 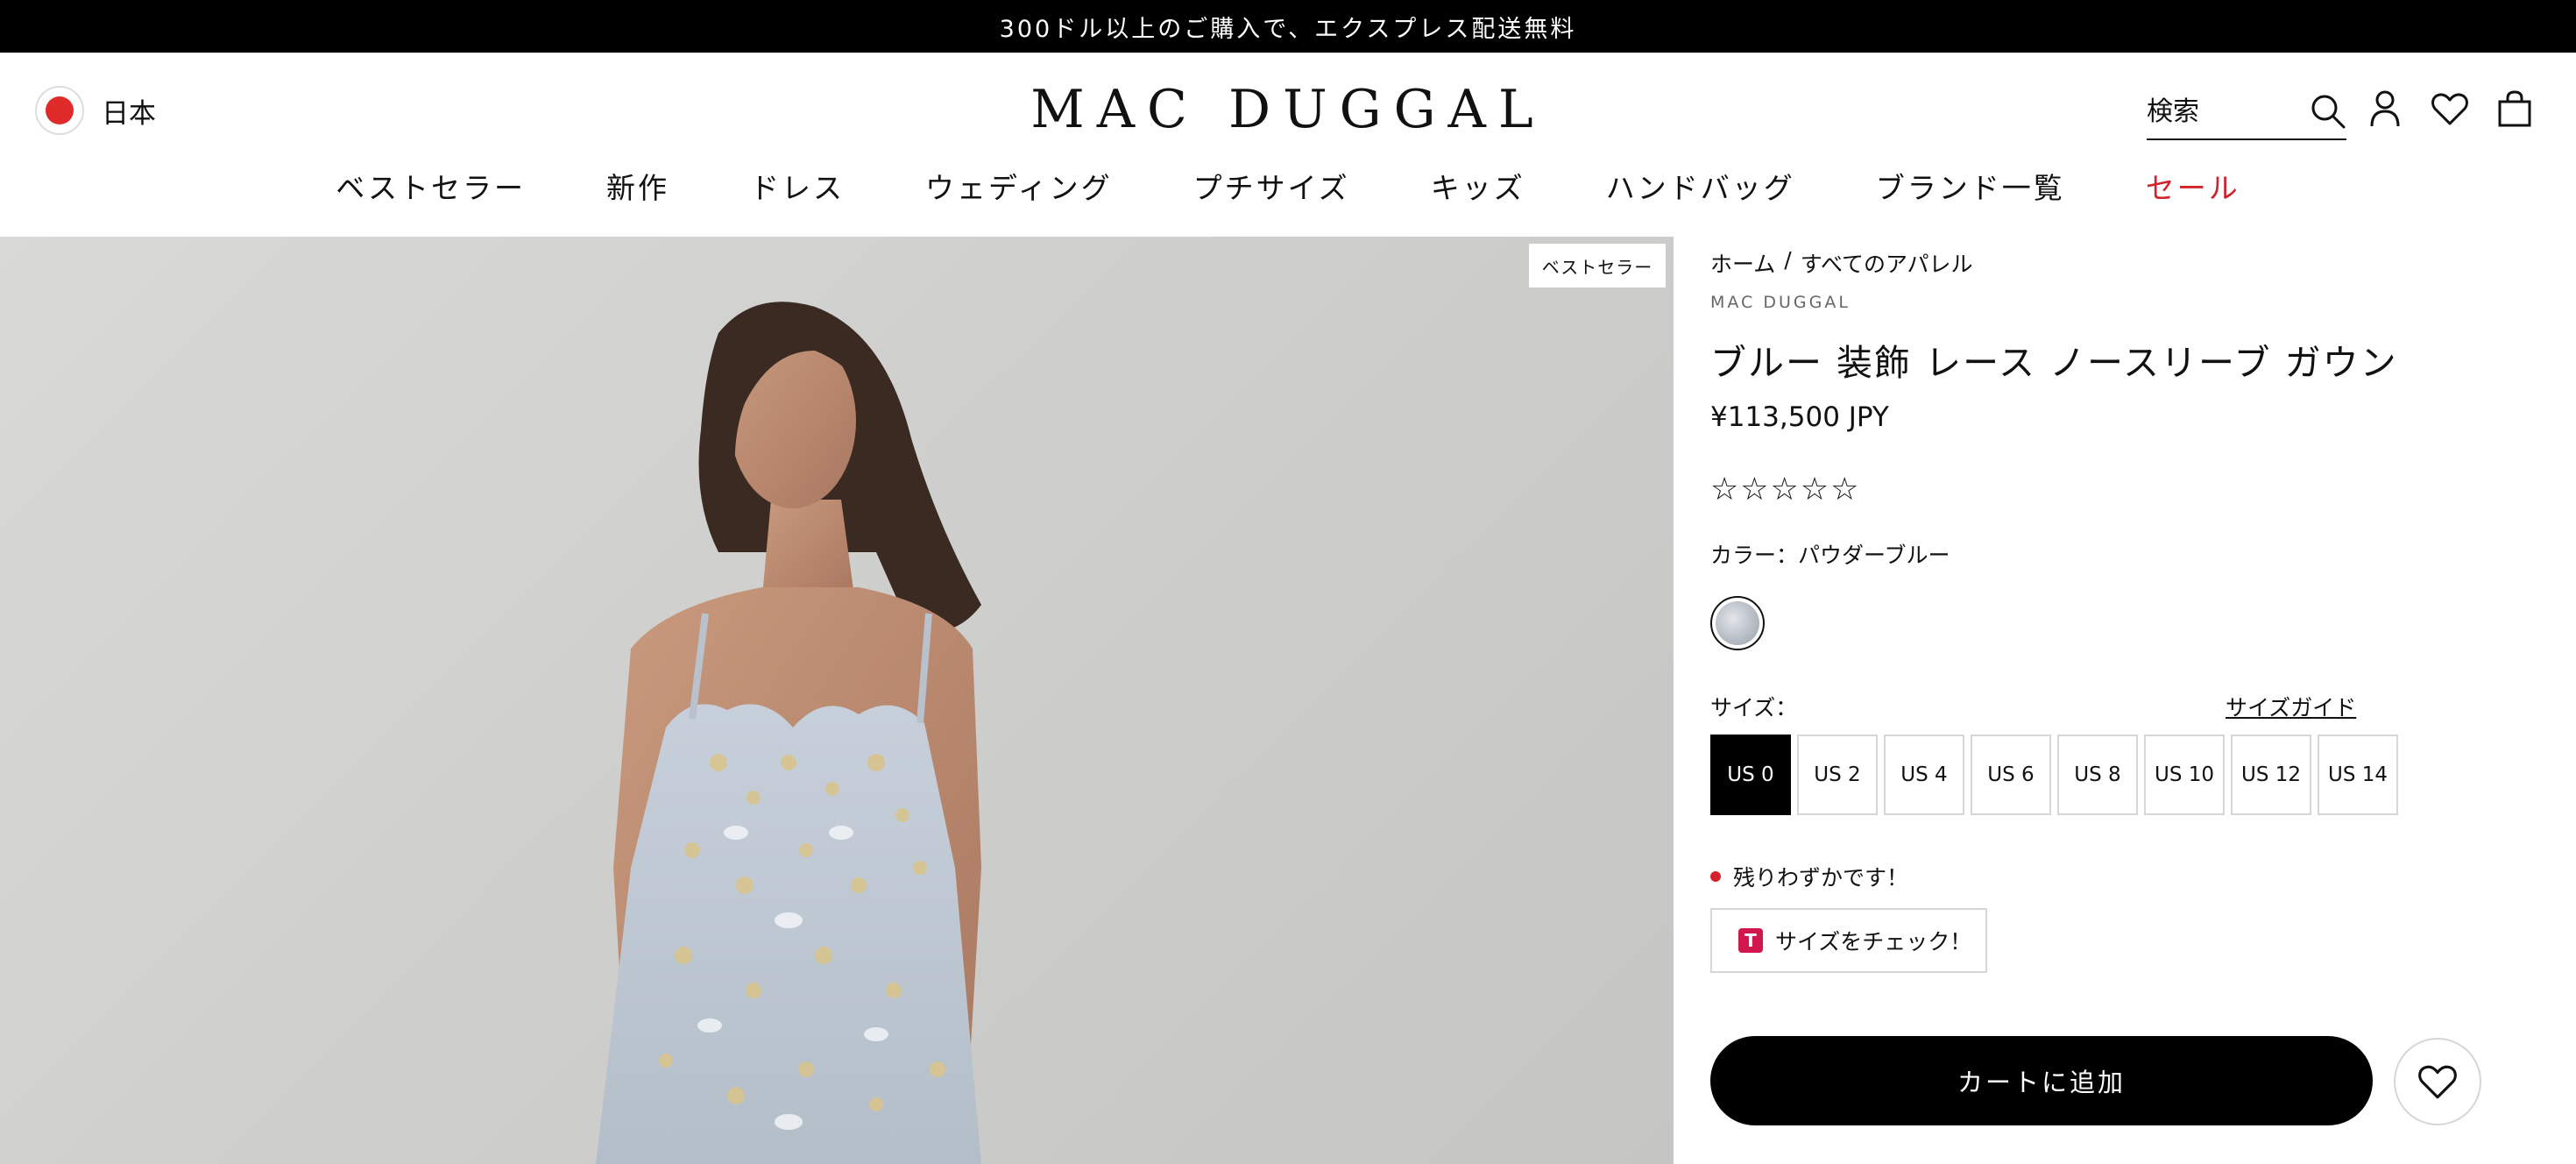 What do you see at coordinates (1754, 707) in the screenshot?
I see `size-label: サイズ：` at bounding box center [1754, 707].